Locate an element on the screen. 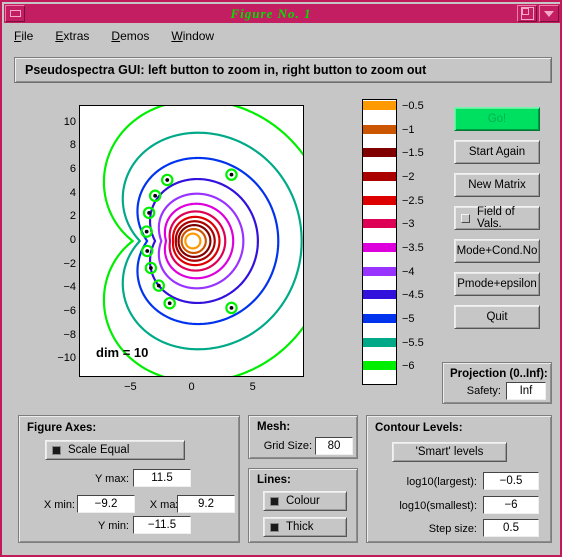 The height and width of the screenshot is (557, 562). window-menu-button is located at coordinates (549, 13).